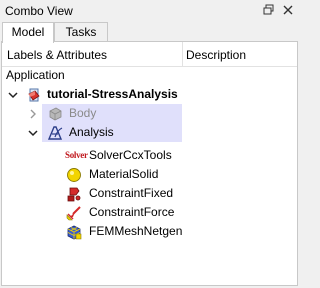  What do you see at coordinates (34, 95) in the screenshot?
I see `document-icon` at bounding box center [34, 95].